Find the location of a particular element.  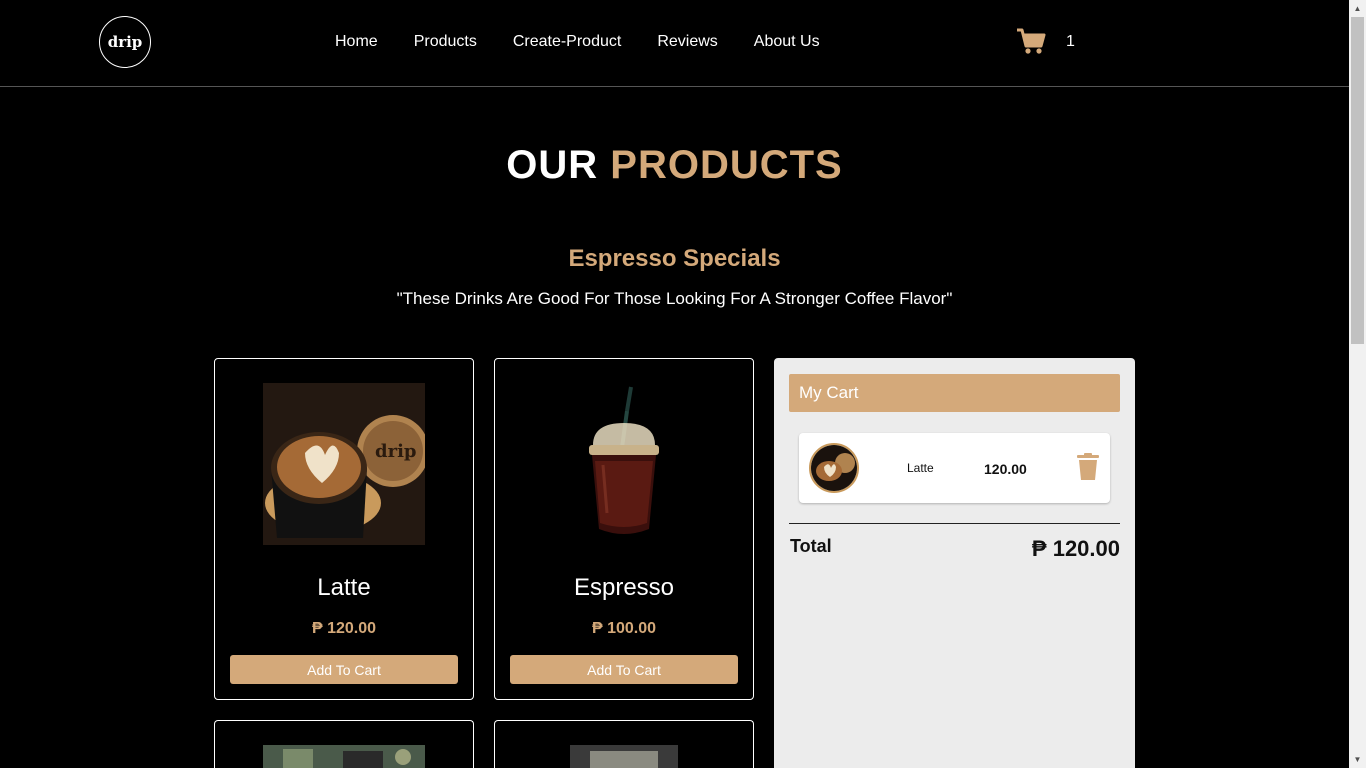

svg-text: drip is located at coordinates (396, 451).